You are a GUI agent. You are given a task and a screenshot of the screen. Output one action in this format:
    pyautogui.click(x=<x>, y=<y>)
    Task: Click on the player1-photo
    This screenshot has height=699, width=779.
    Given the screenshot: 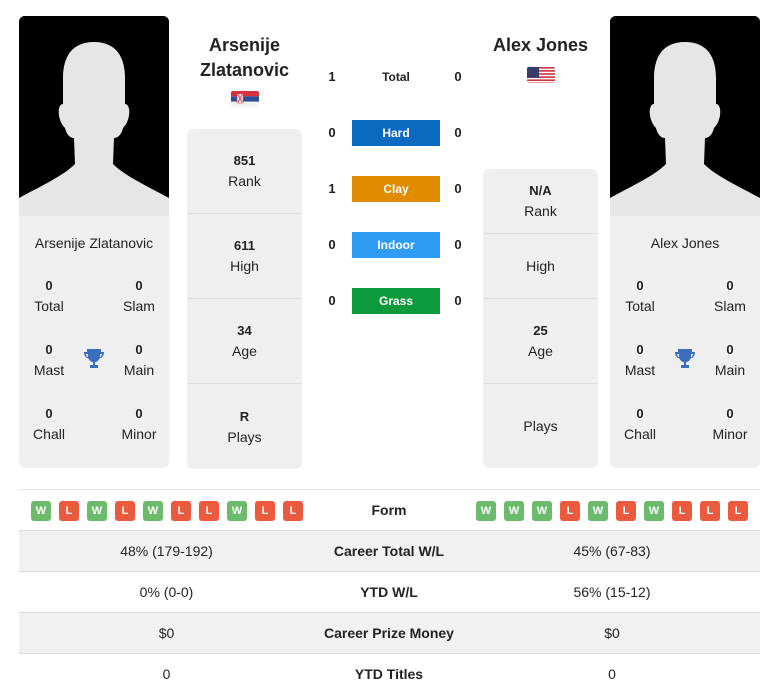 What is the action you would take?
    pyautogui.click(x=94, y=116)
    